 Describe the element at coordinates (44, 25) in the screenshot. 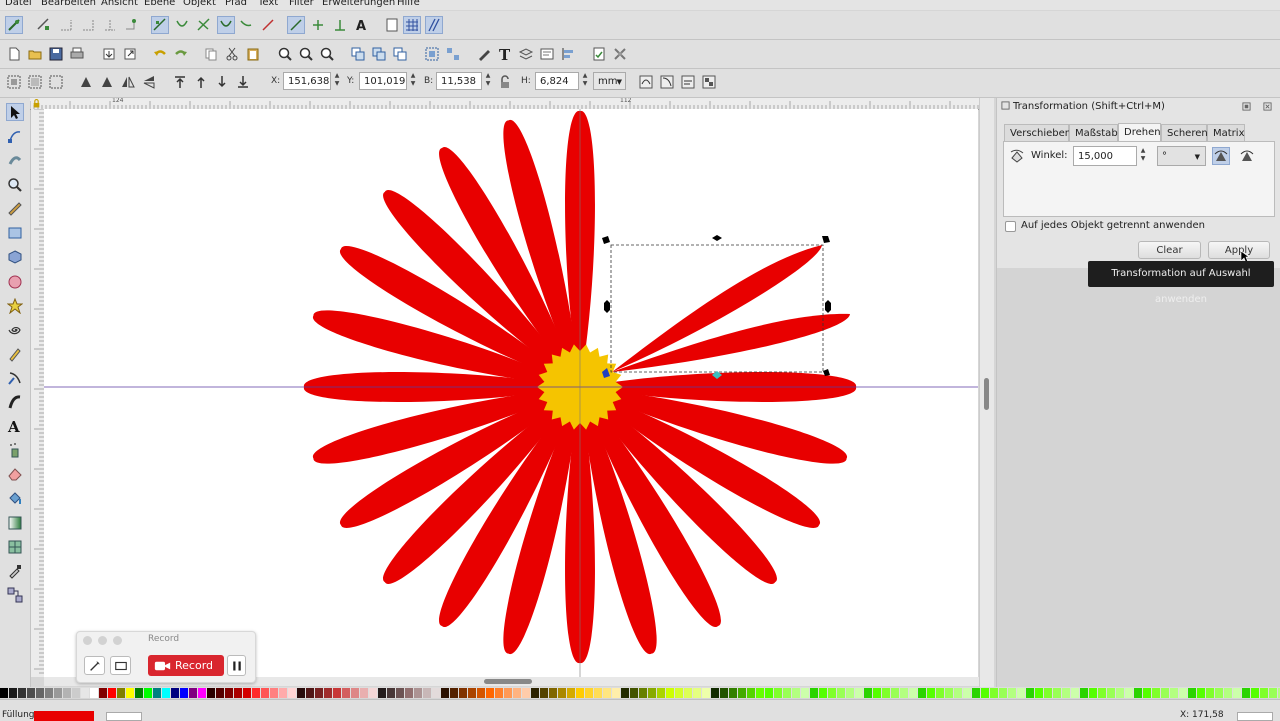

I see `snap-bbox-icon` at that location.